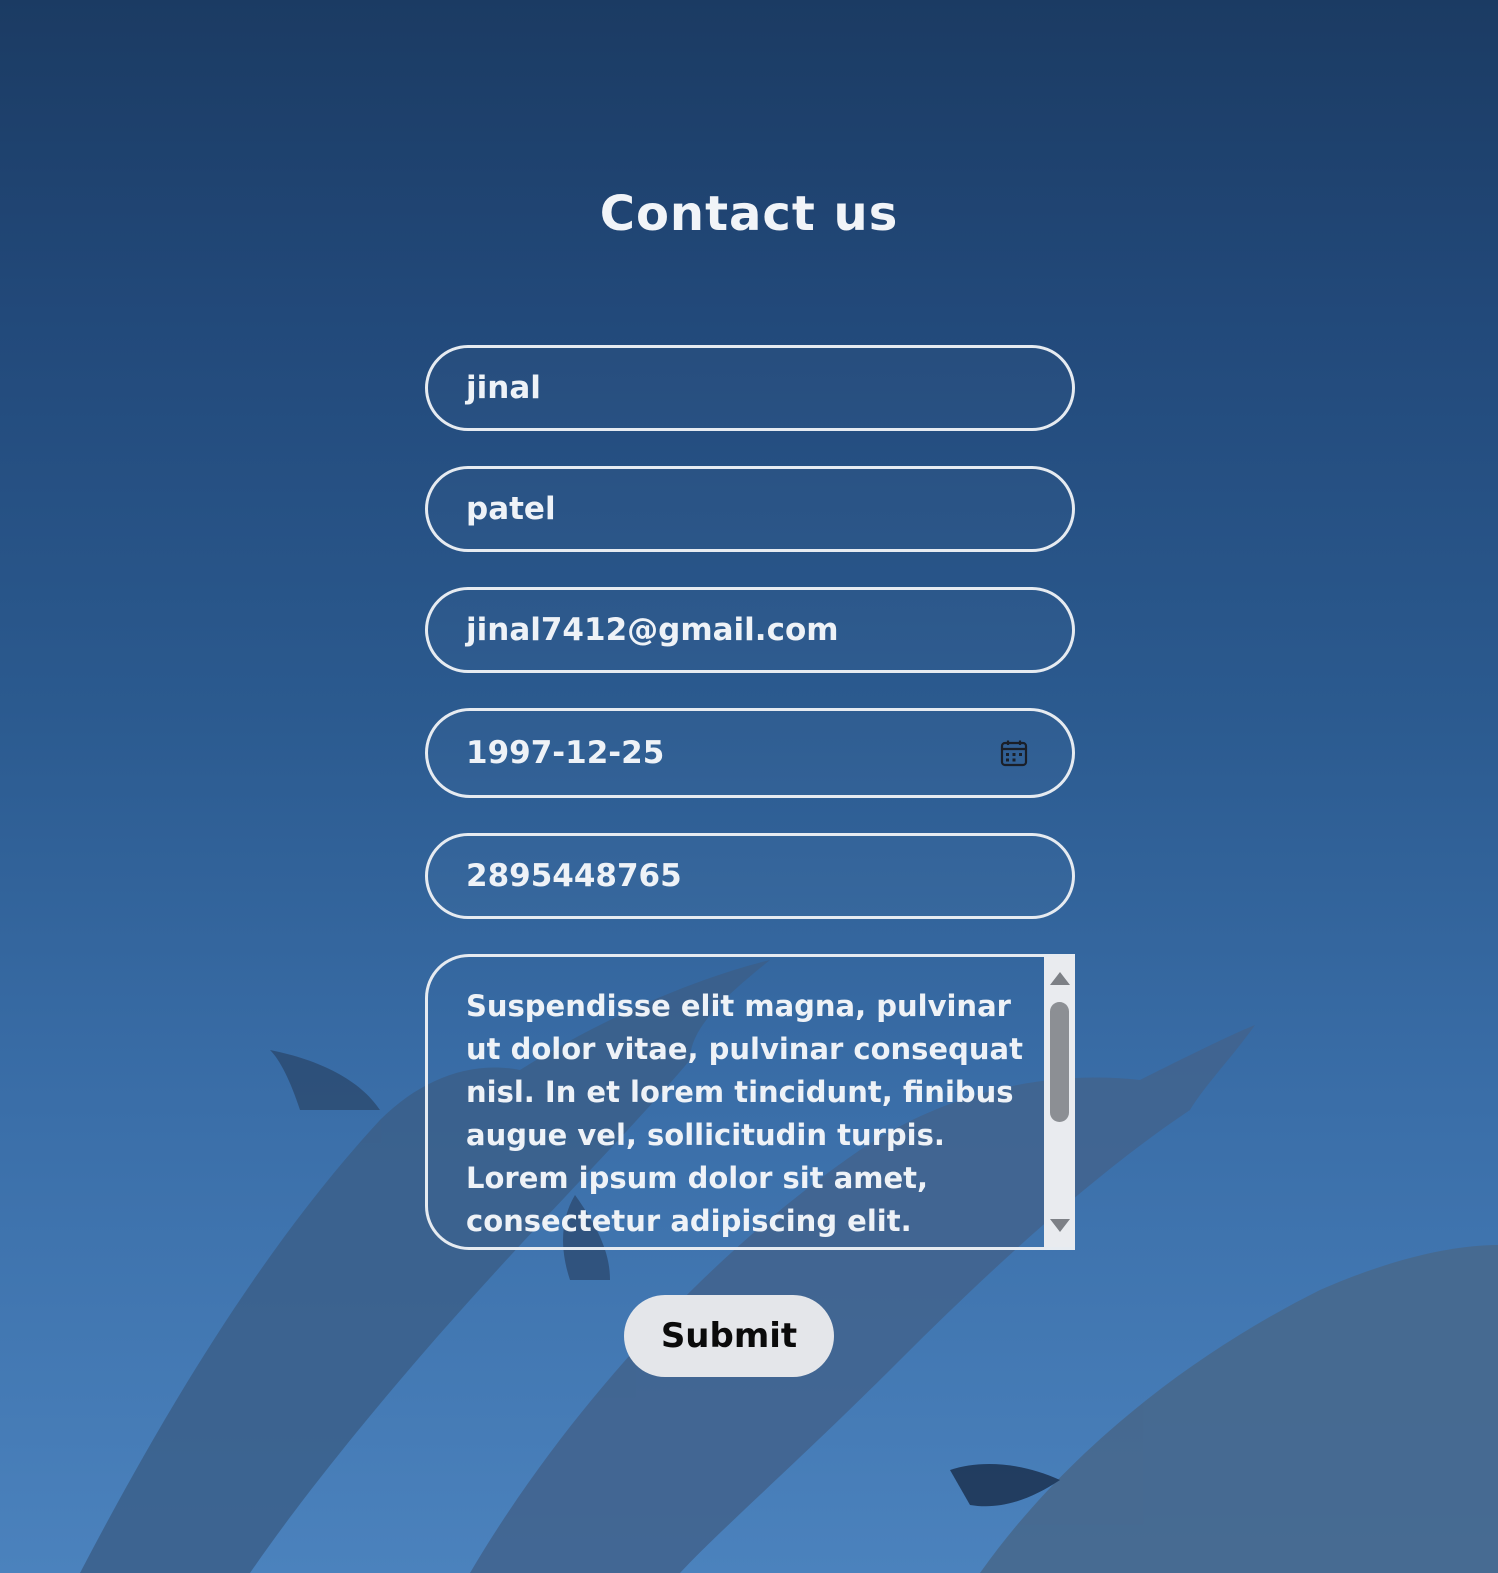 This screenshot has height=1573, width=1498. Describe the element at coordinates (1014, 753) in the screenshot. I see `calendar-icon` at that location.